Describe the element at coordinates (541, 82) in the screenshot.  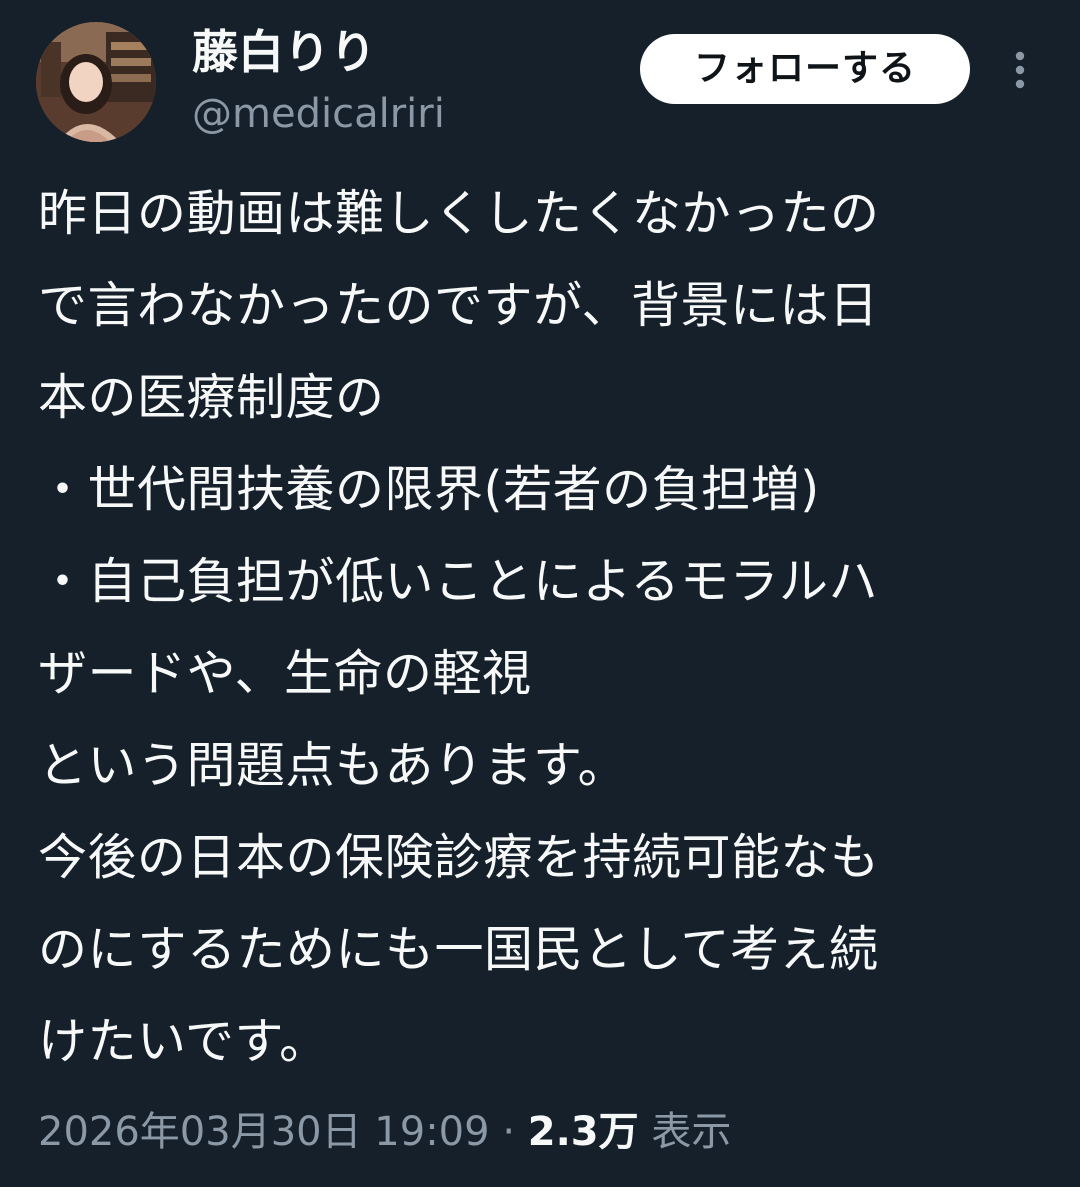
I see `tweet-header: 藤白りり @medicalriri フォローする` at that location.